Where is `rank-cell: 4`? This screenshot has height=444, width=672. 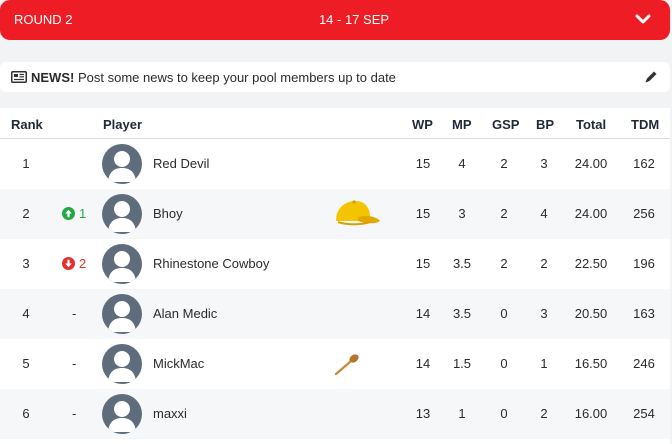 rank-cell: 4 is located at coordinates (26, 313).